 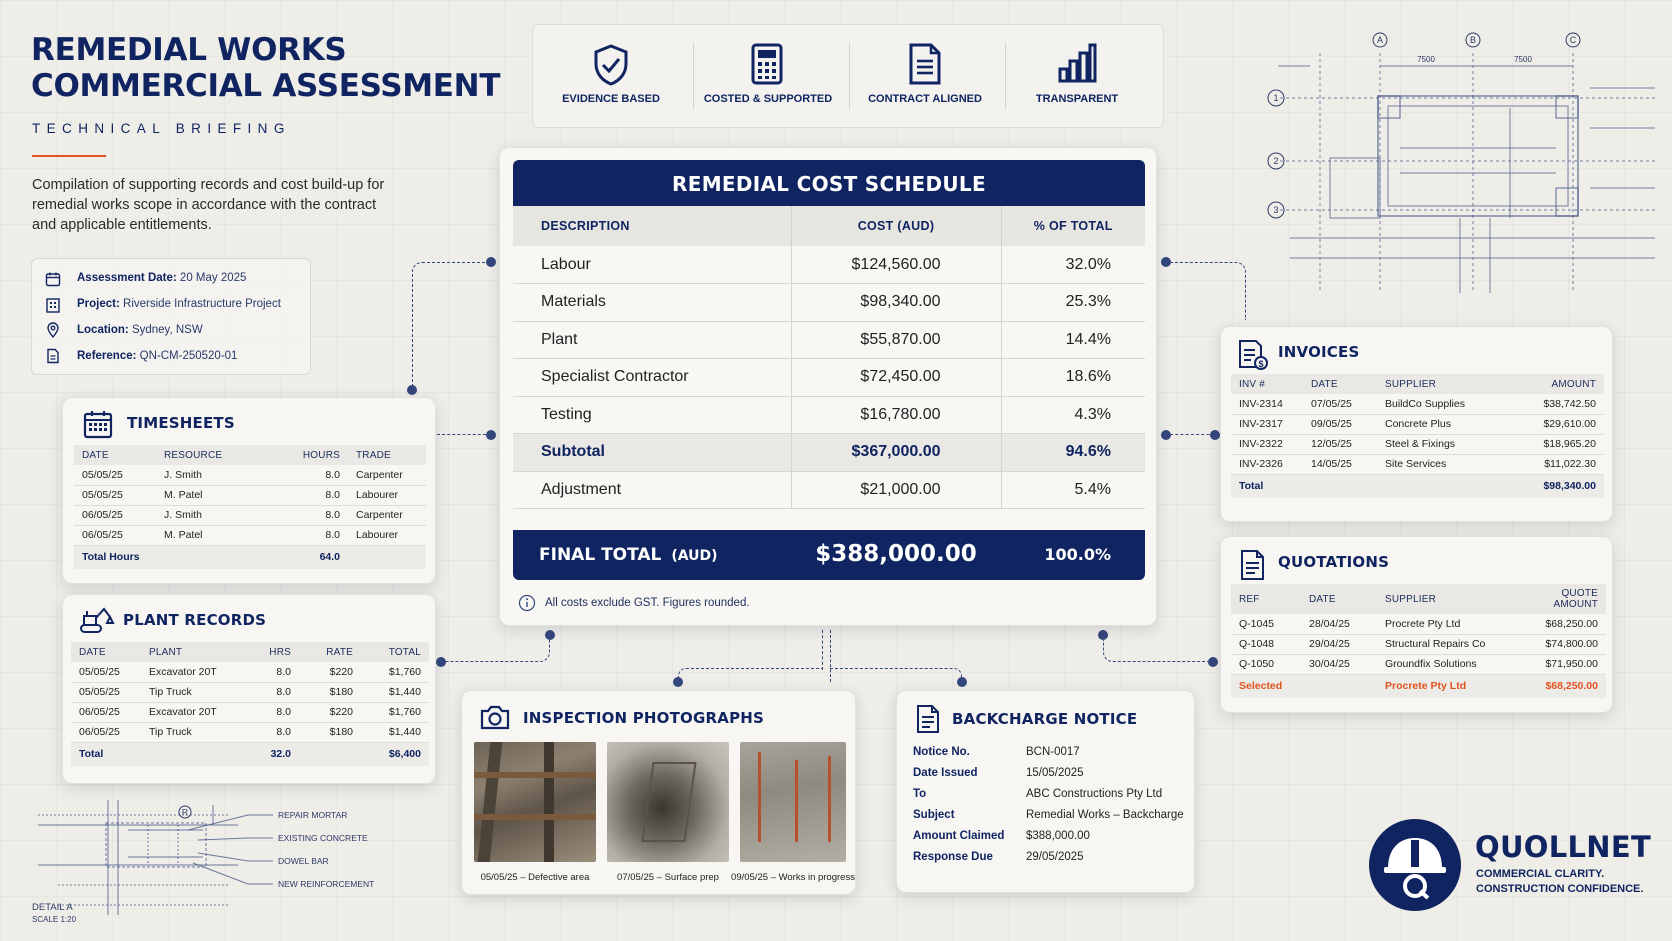 I want to click on cell: 30/04/25, so click(x=1339, y=664).